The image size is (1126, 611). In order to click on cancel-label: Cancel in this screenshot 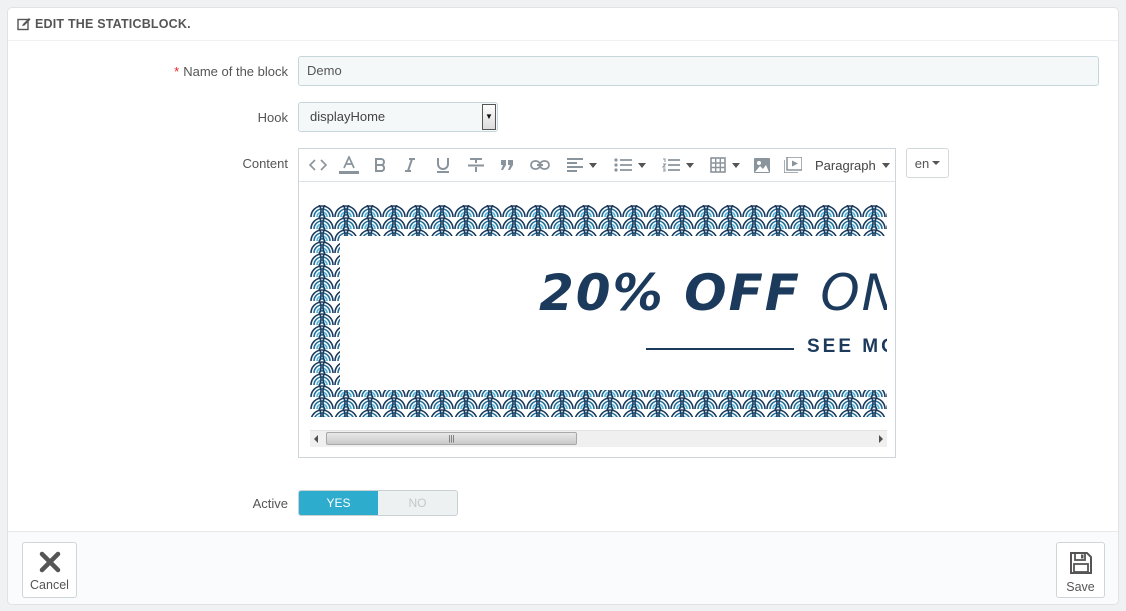, I will do `click(49, 585)`.